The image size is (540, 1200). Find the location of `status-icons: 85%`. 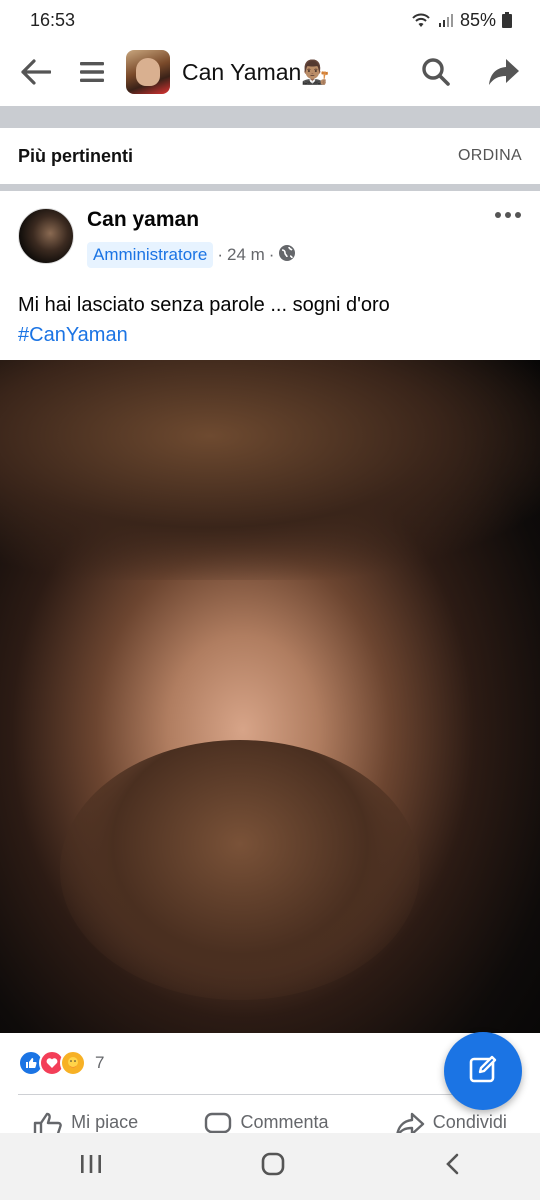

status-icons: 85% is located at coordinates (461, 20).